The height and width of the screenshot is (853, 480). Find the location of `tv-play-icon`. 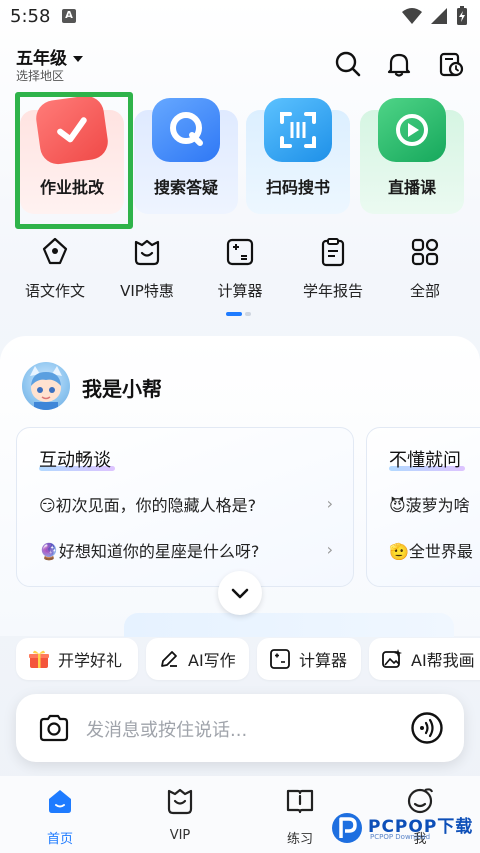

tv-play-icon is located at coordinates (412, 130).